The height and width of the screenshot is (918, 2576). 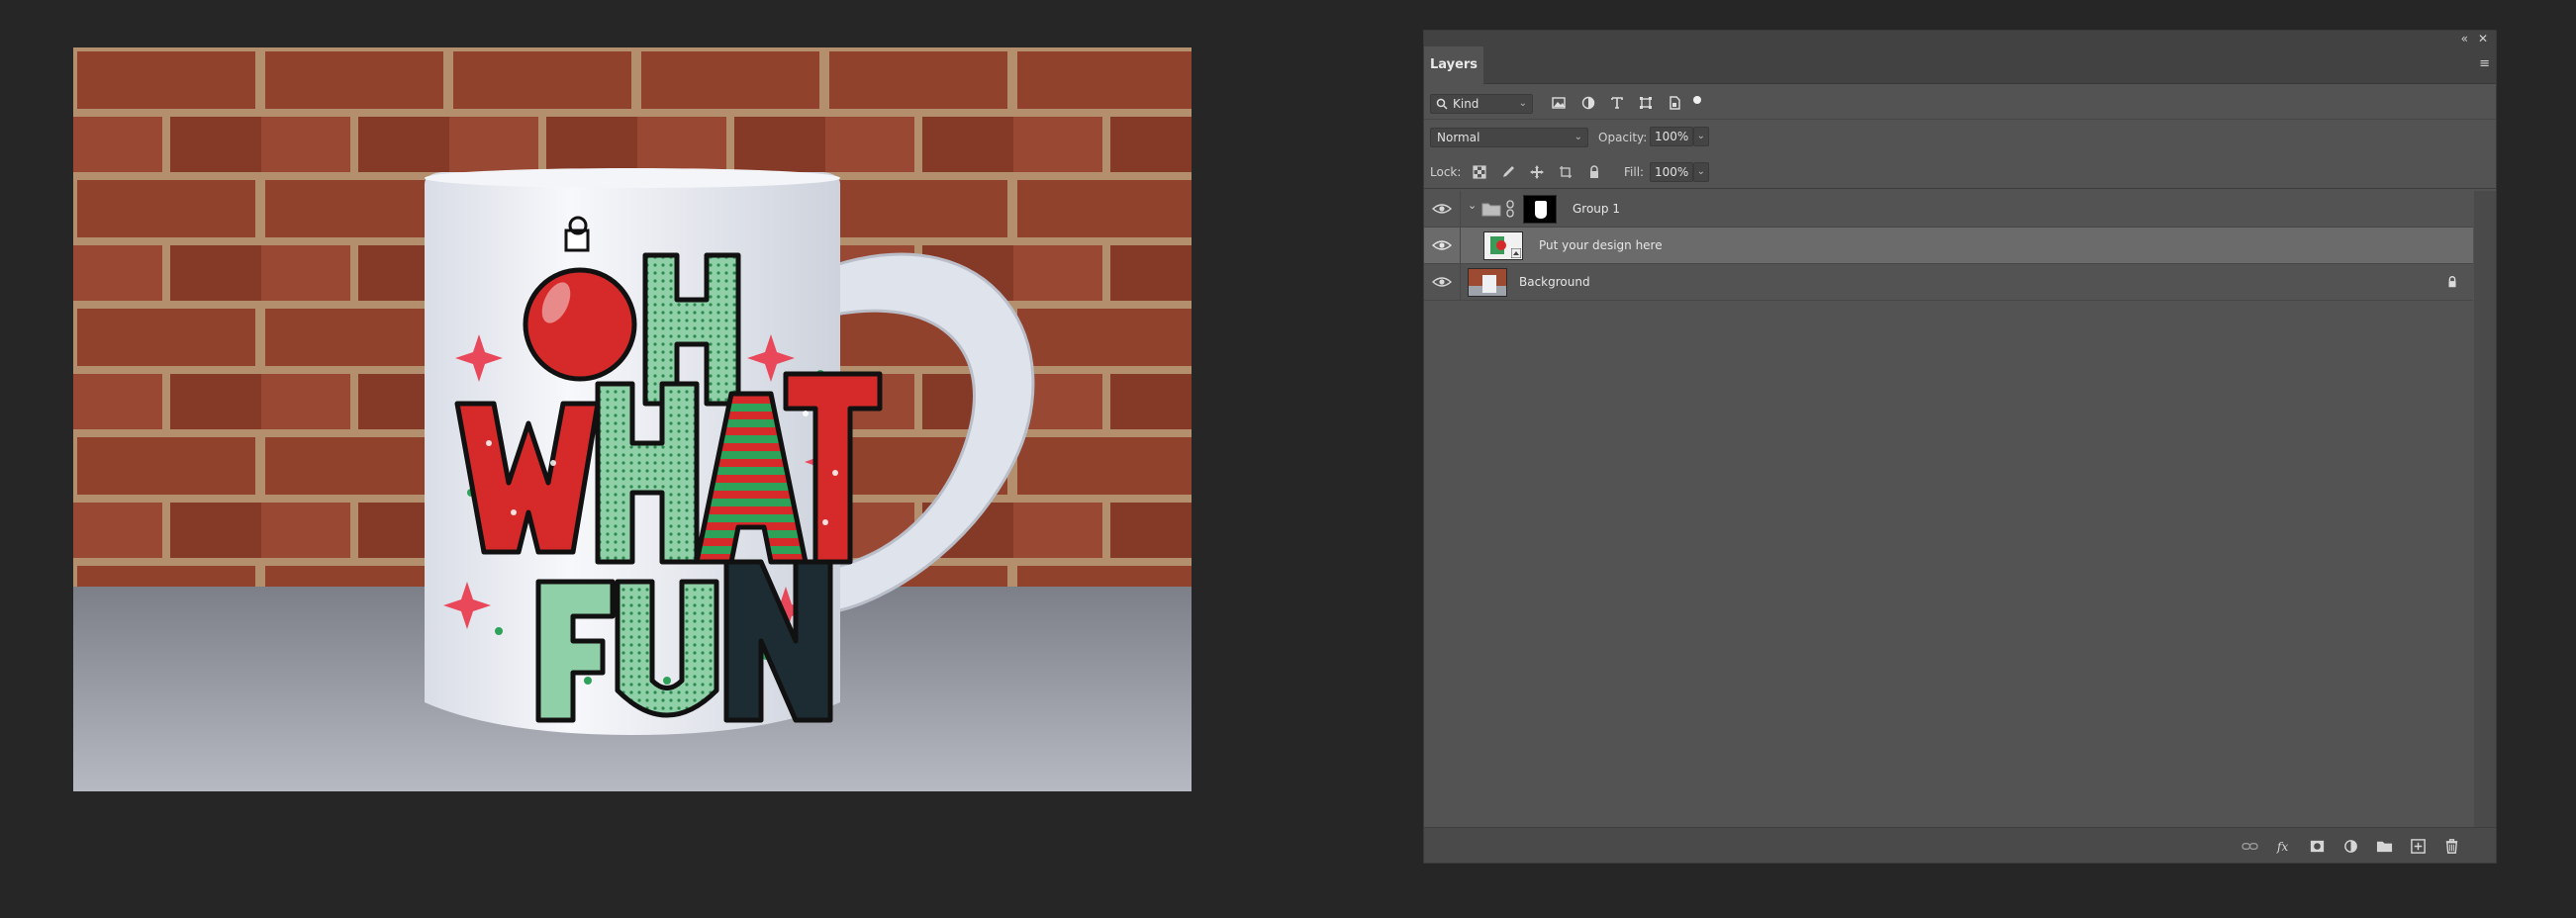 I want to click on fill-dropdown: ⌄, so click(x=1701, y=172).